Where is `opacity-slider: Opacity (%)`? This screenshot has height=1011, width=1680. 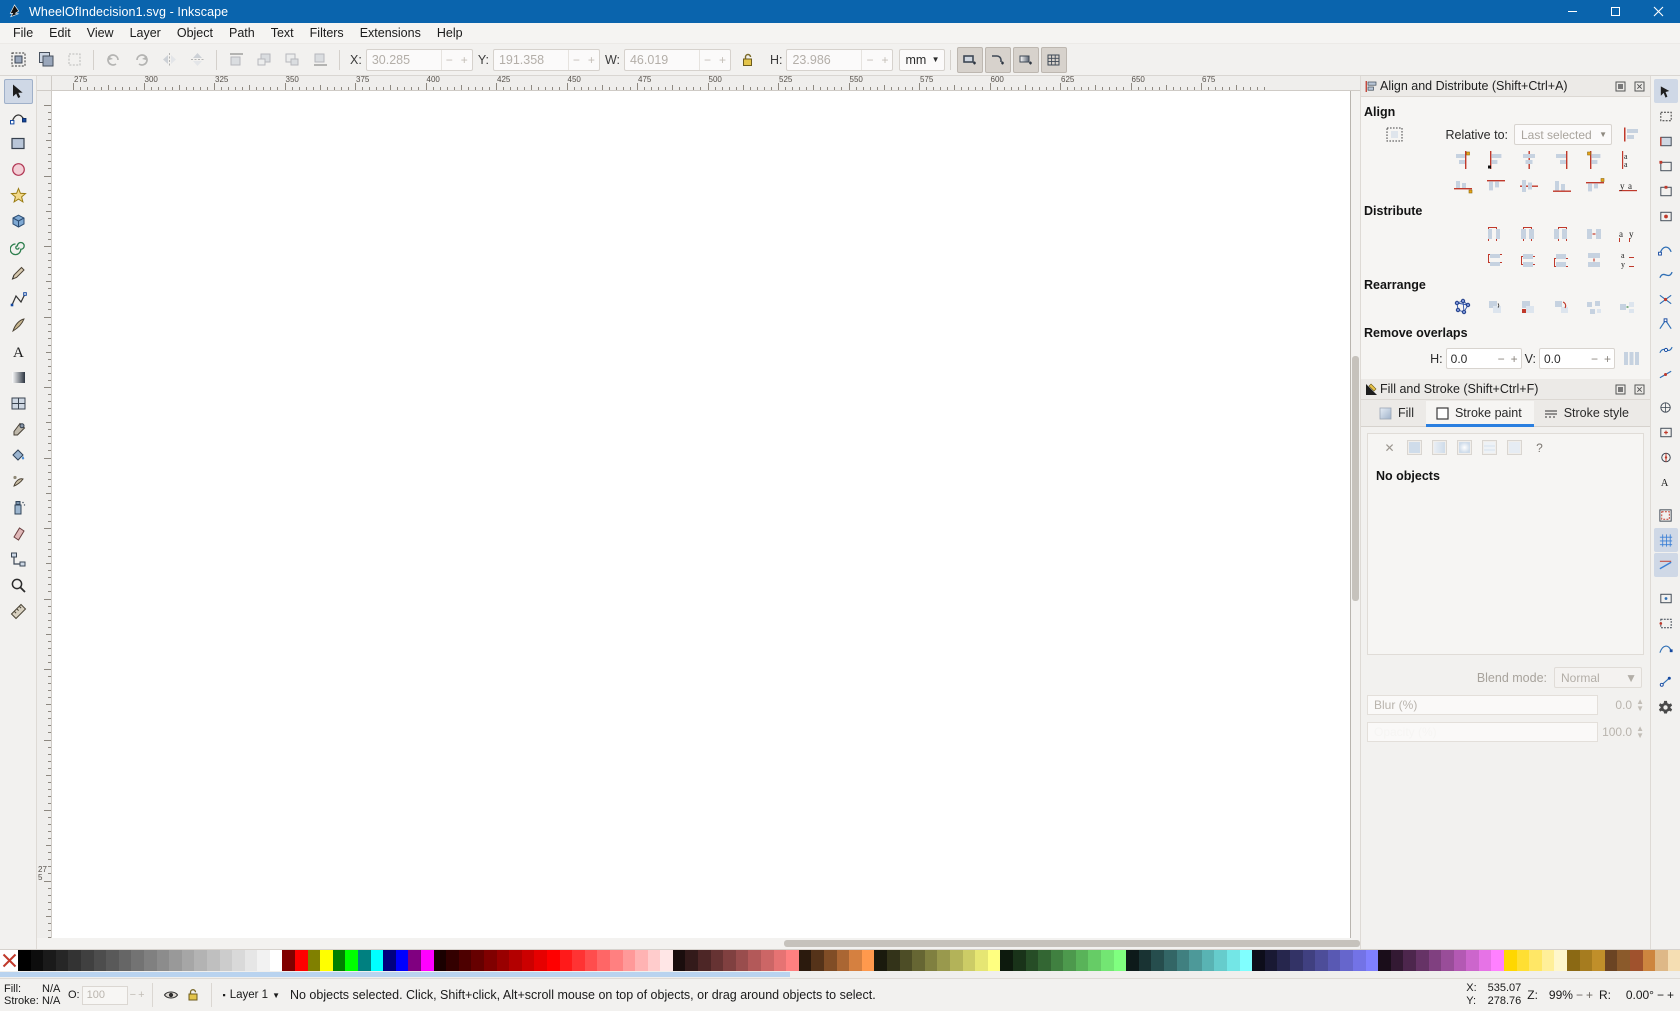
opacity-slider: Opacity (%) is located at coordinates (1483, 732).